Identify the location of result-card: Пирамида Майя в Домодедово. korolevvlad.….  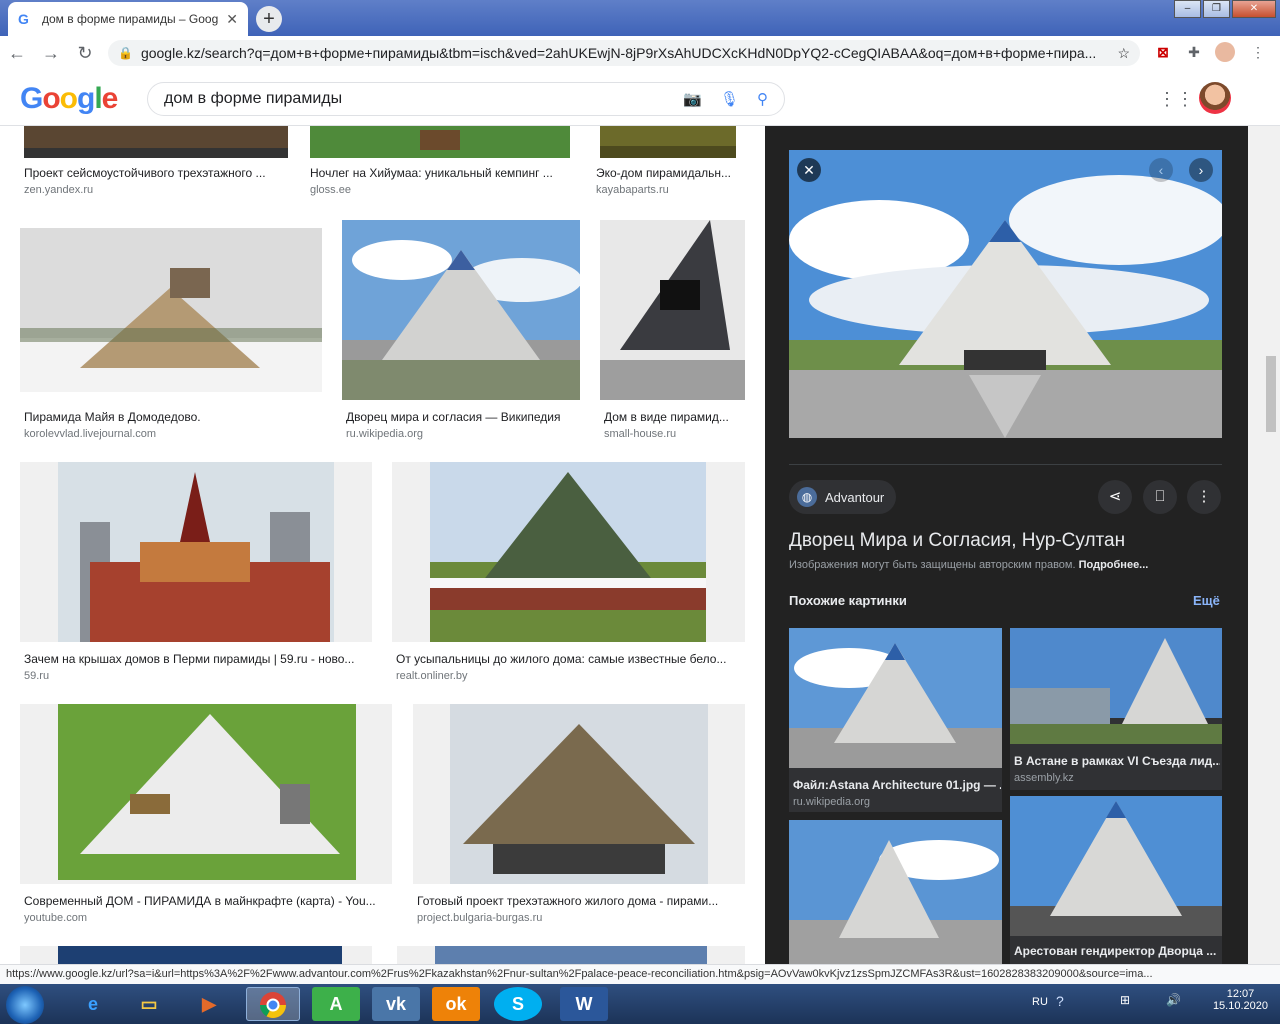
(171, 331).